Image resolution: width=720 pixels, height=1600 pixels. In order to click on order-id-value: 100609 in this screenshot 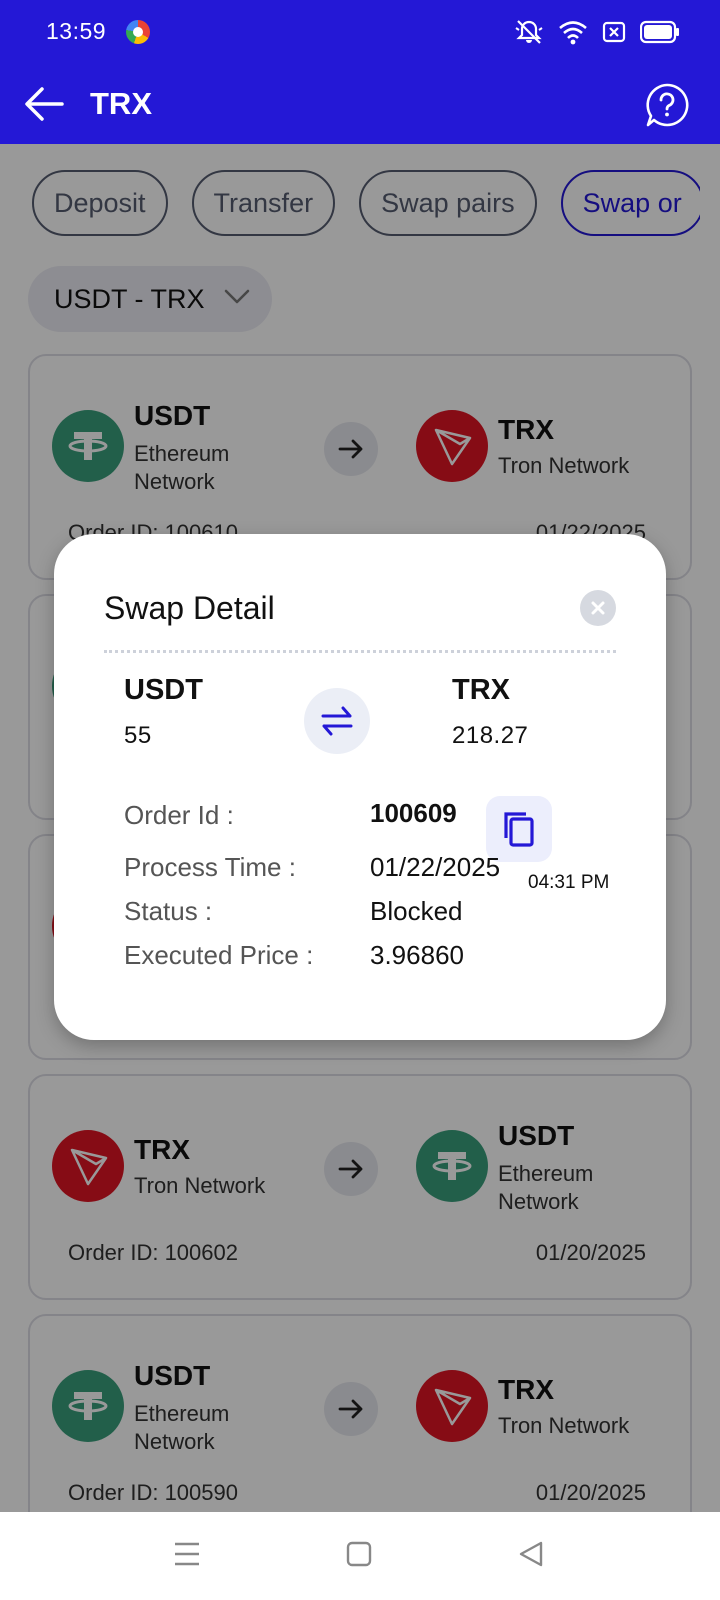, I will do `click(413, 813)`.